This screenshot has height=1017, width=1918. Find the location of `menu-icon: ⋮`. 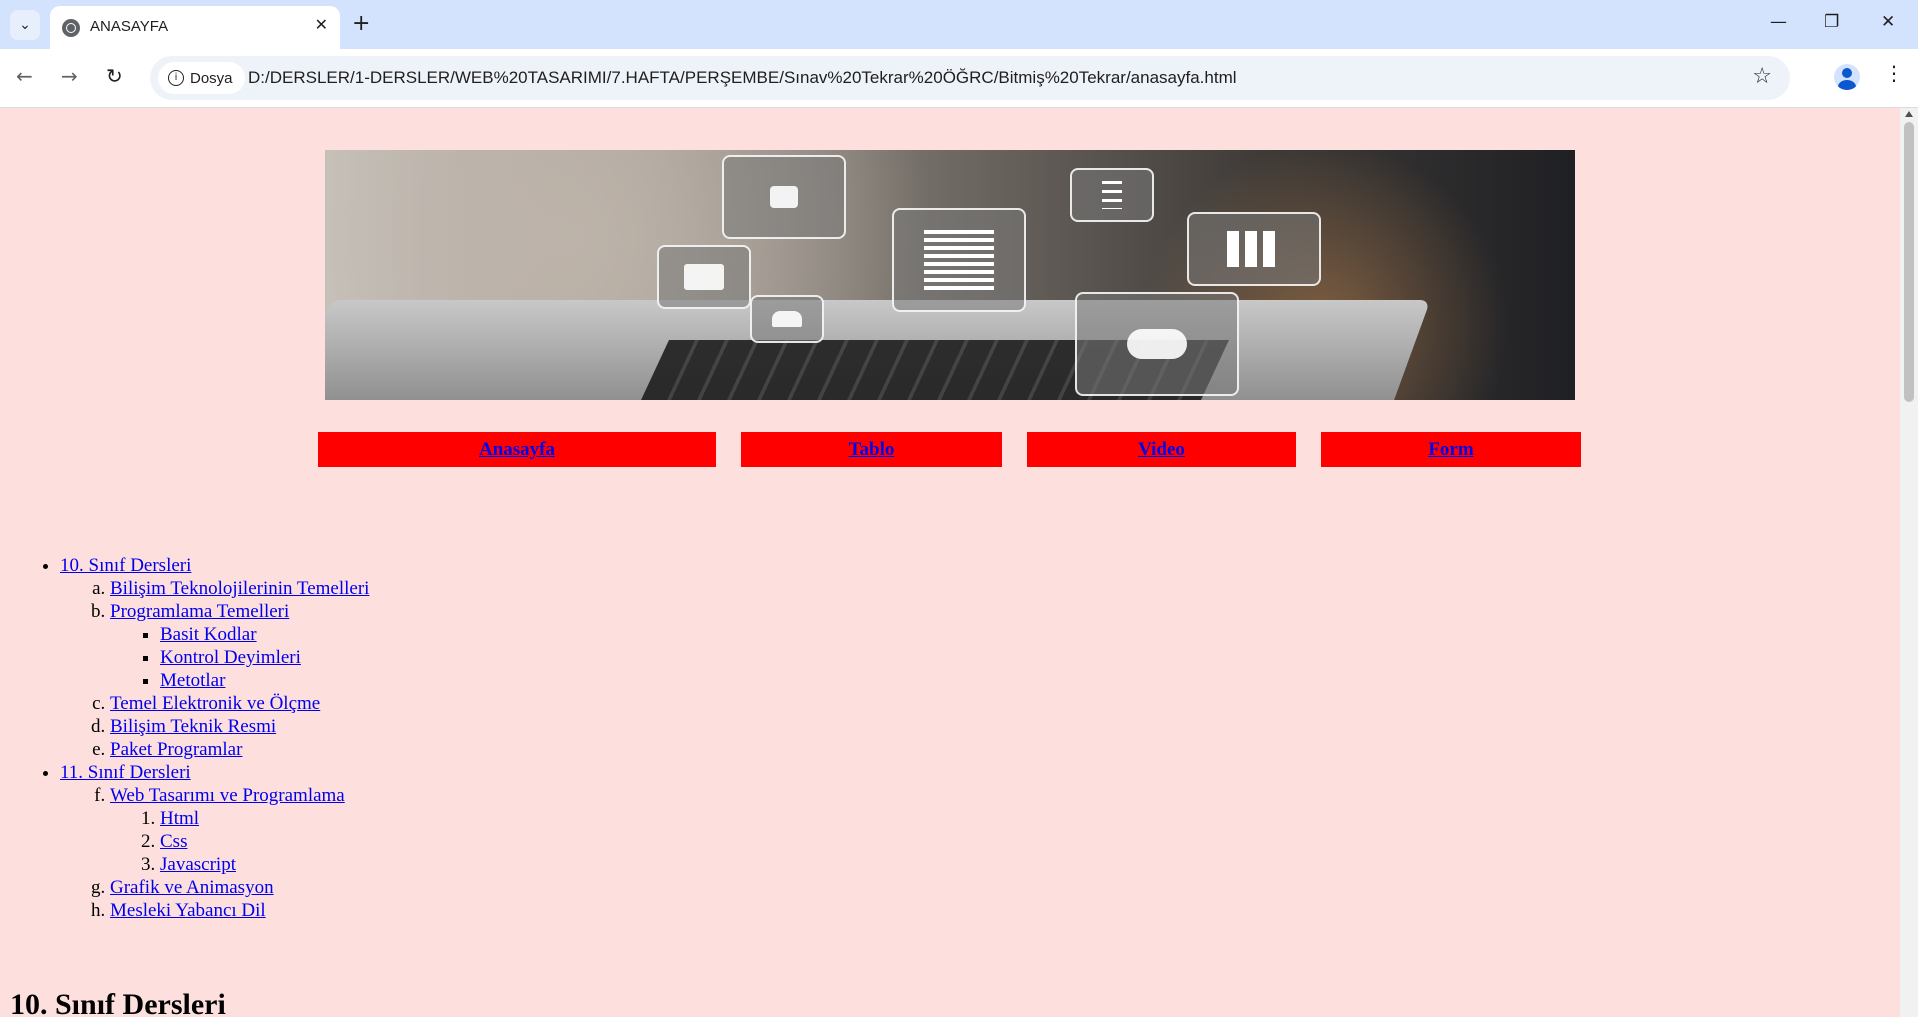

menu-icon: ⋮ is located at coordinates (1894, 73).